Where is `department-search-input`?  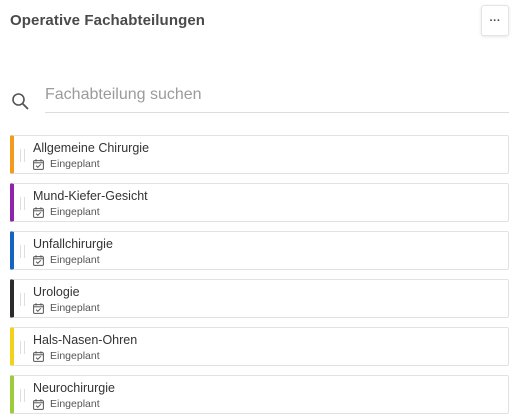
department-search-input is located at coordinates (277, 97).